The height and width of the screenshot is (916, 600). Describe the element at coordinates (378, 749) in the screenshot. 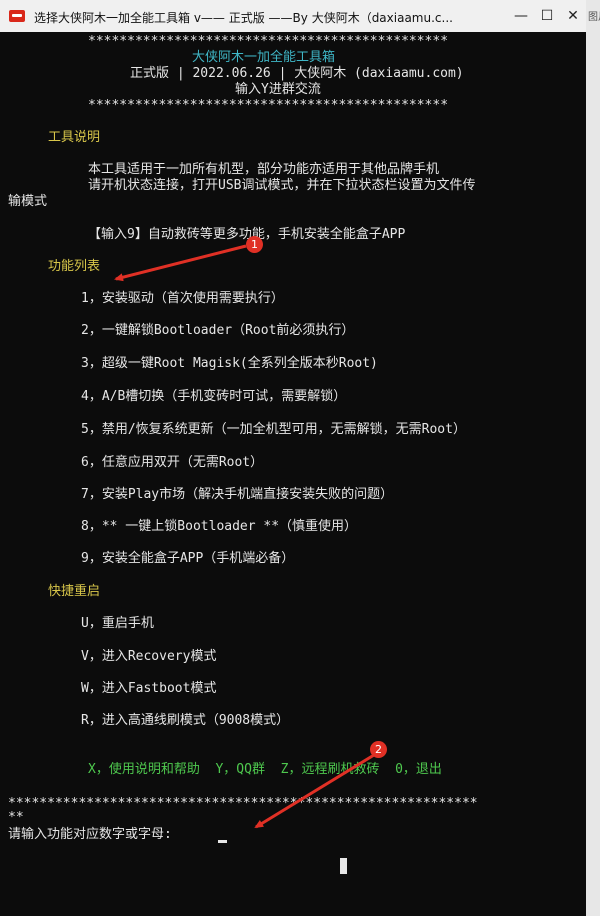

I see `annotation-marker-2: 2` at that location.